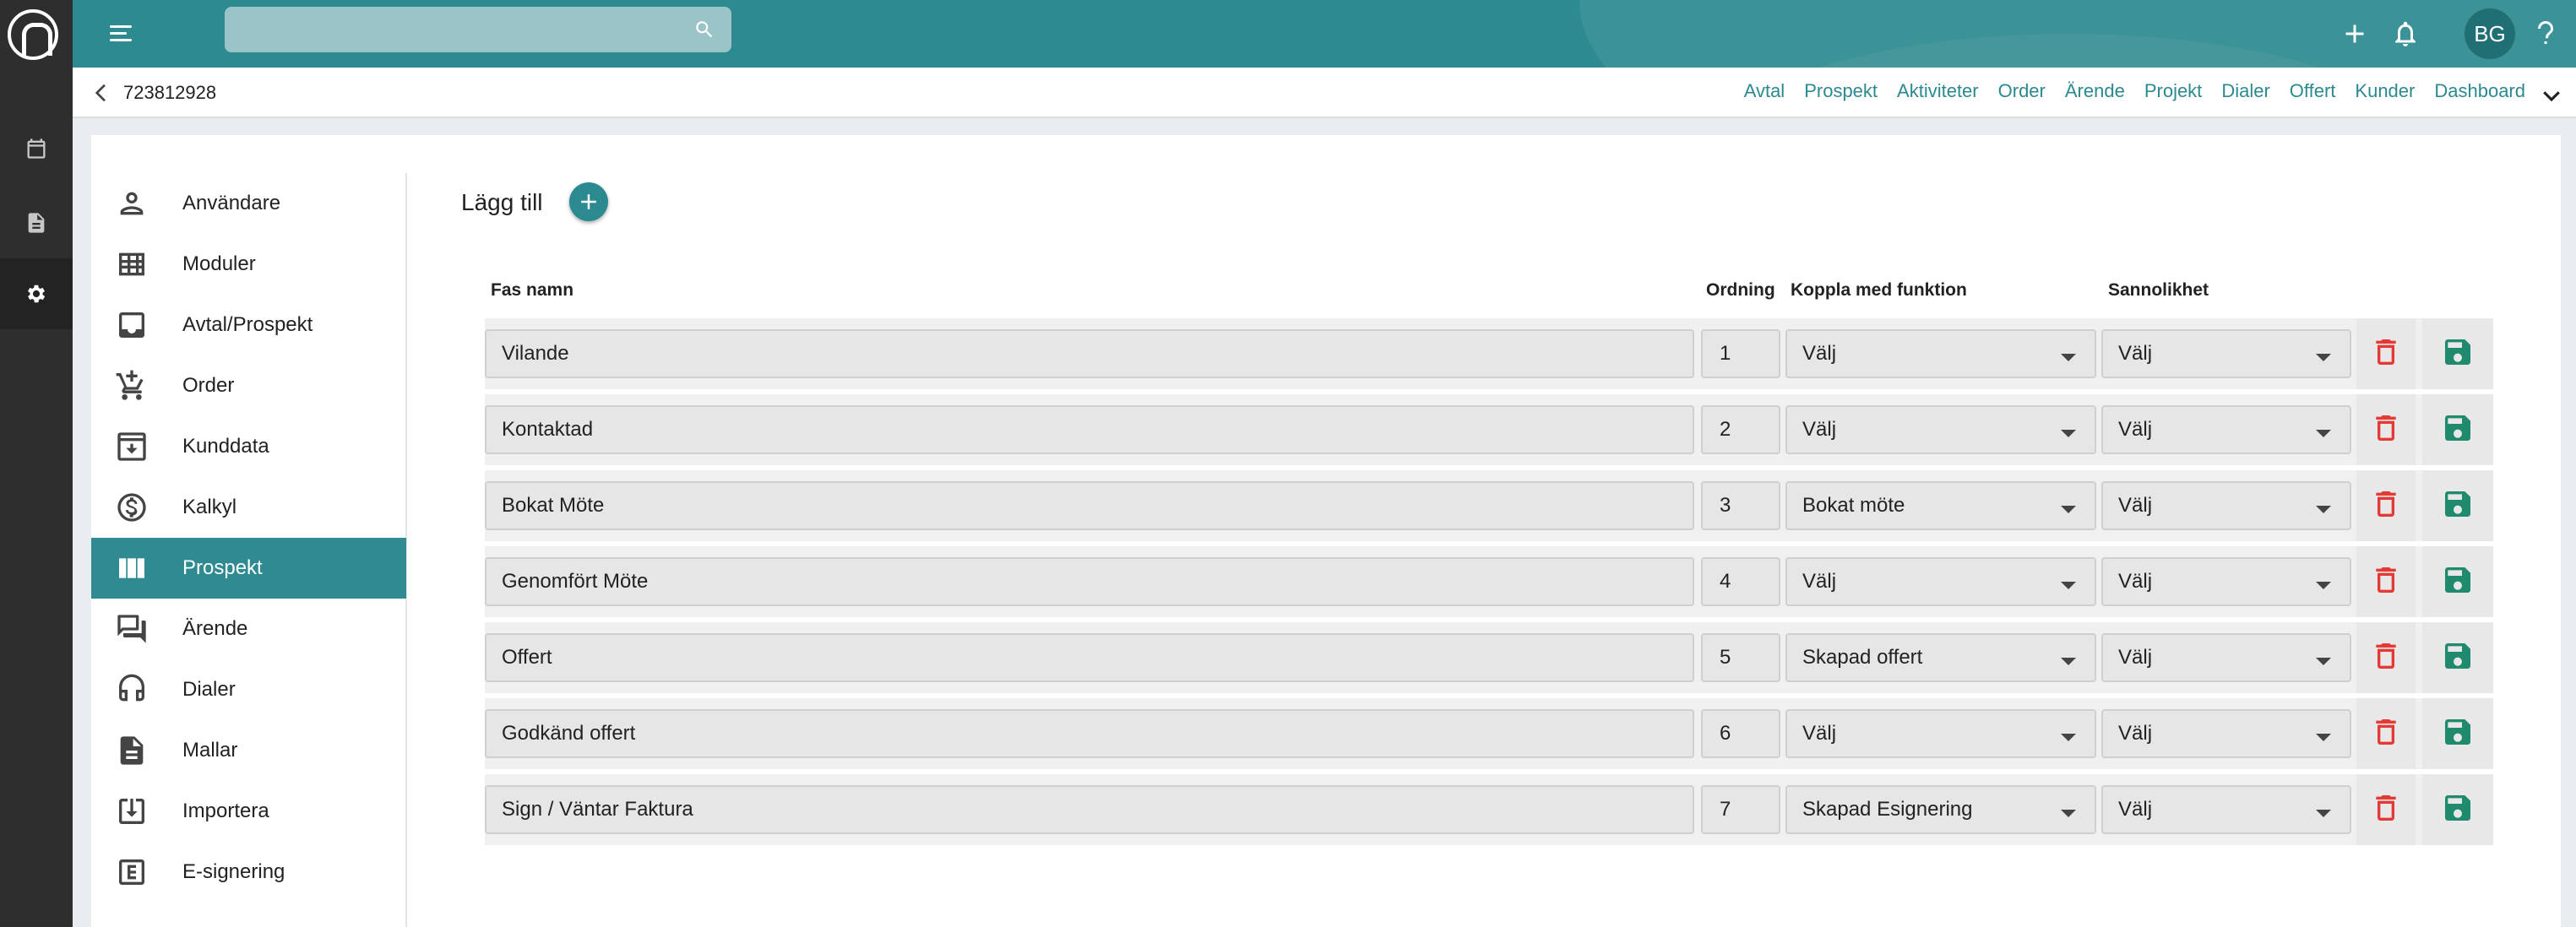 The height and width of the screenshot is (927, 2576). I want to click on sidebar-item-label: Prospekt, so click(222, 567).